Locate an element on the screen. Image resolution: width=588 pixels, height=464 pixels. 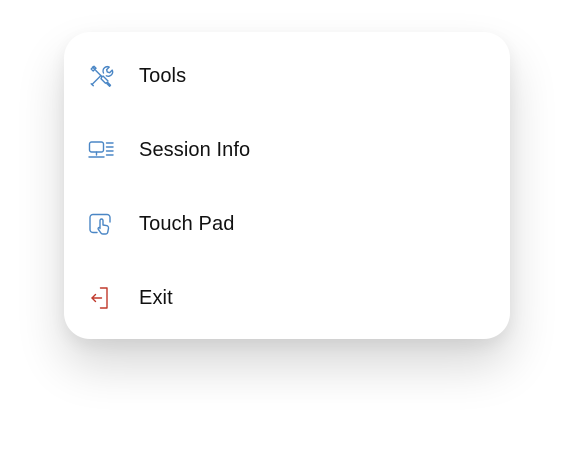
exit-icon is located at coordinates (101, 298).